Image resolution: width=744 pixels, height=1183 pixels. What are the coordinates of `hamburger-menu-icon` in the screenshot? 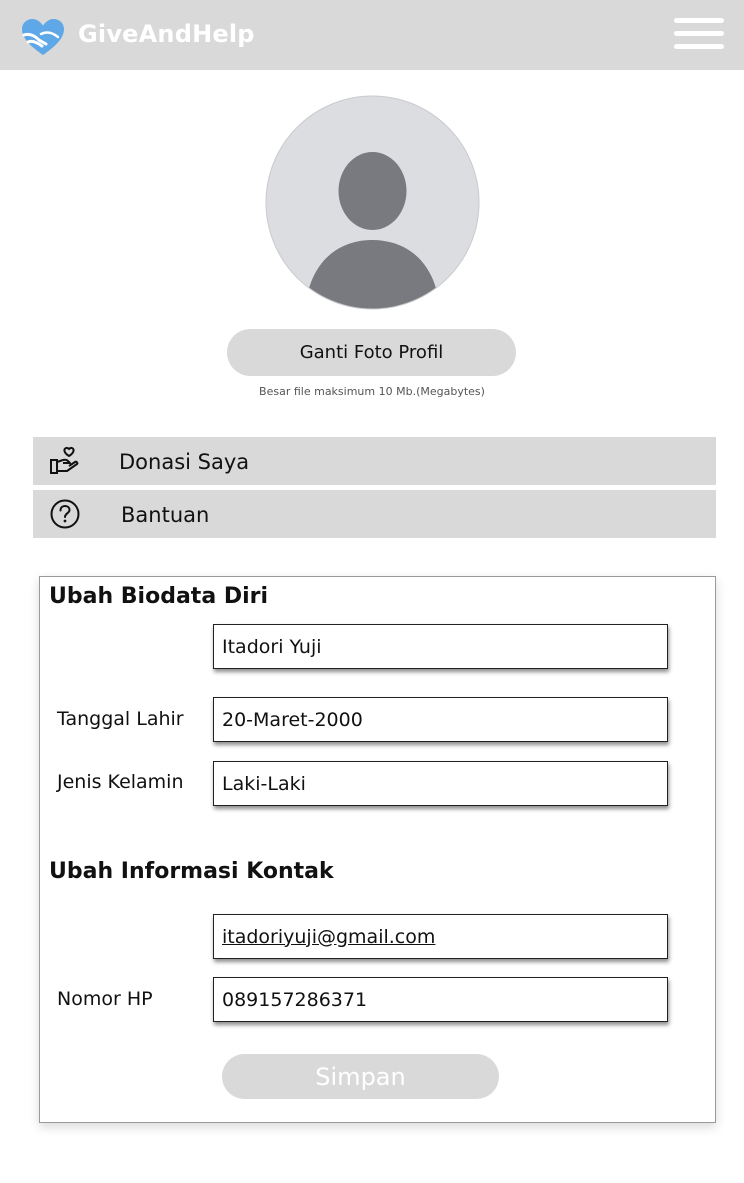 It's located at (700, 35).